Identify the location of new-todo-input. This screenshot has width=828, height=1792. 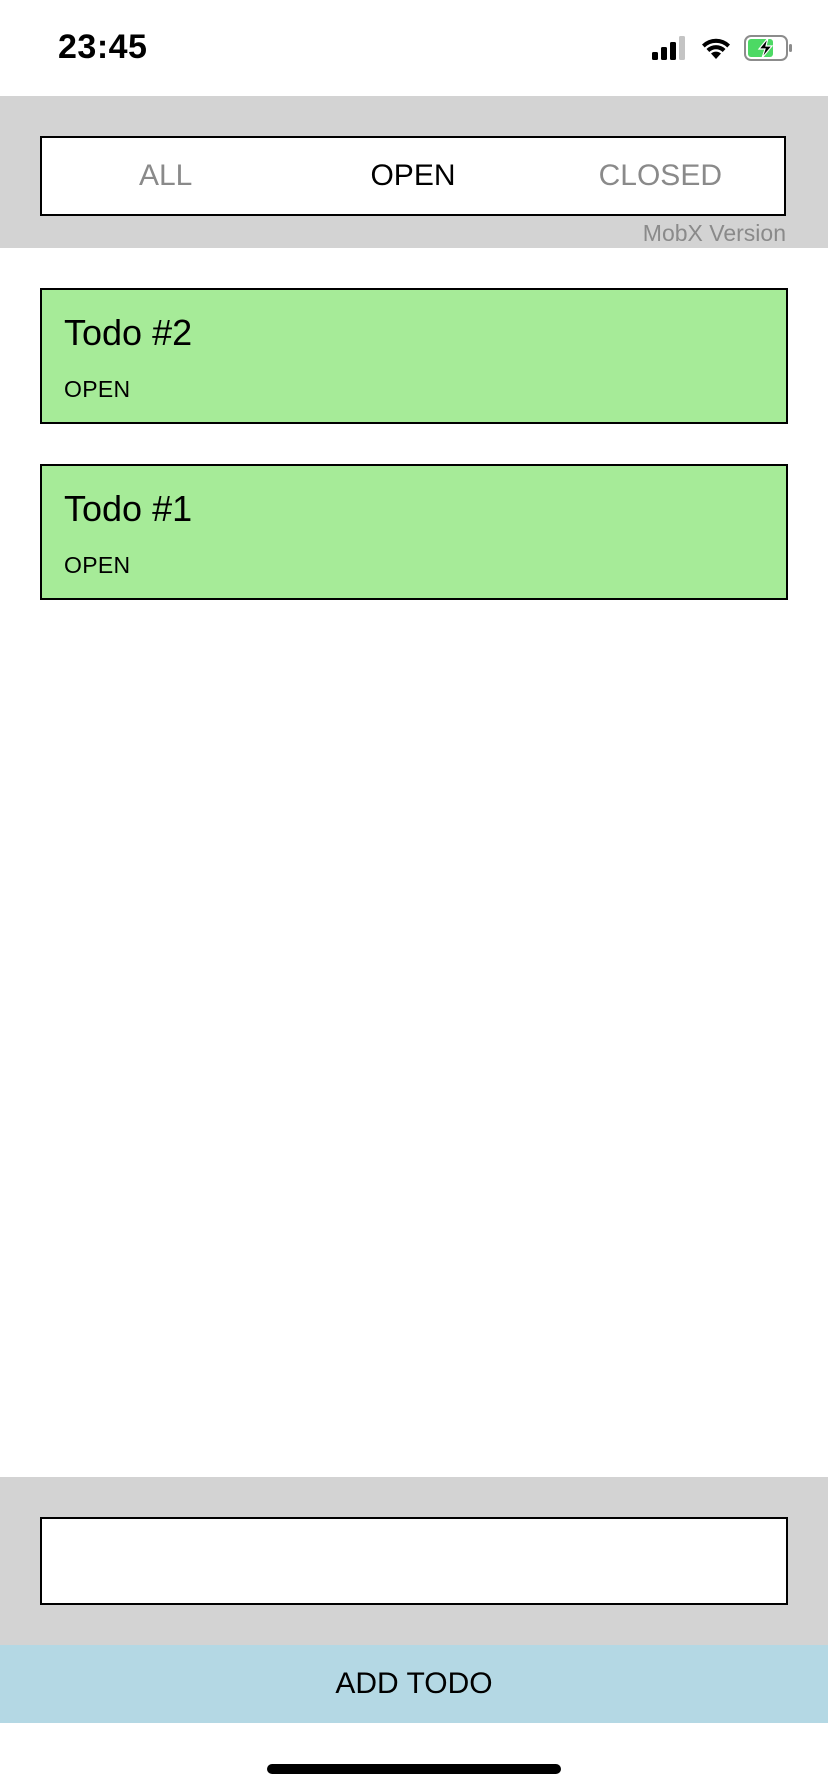
(414, 1561).